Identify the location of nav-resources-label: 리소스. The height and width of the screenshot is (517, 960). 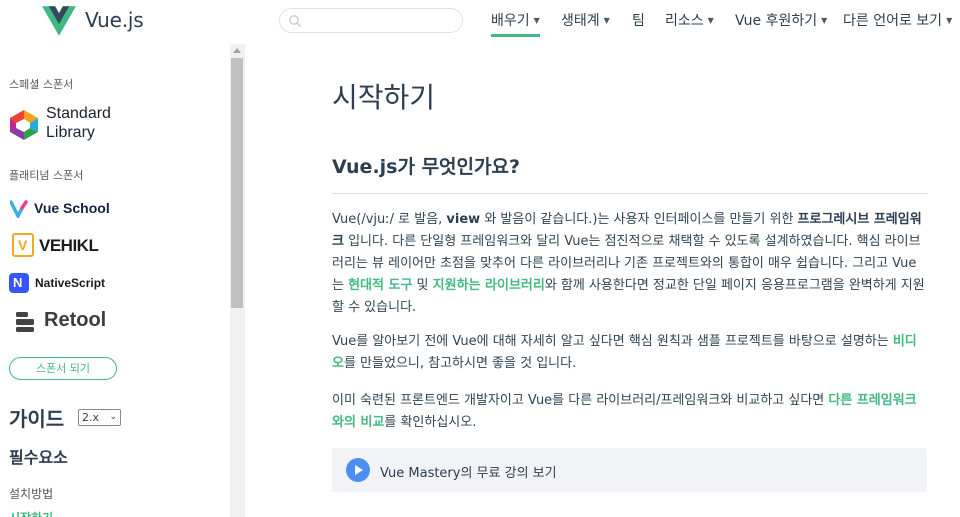
(684, 21).